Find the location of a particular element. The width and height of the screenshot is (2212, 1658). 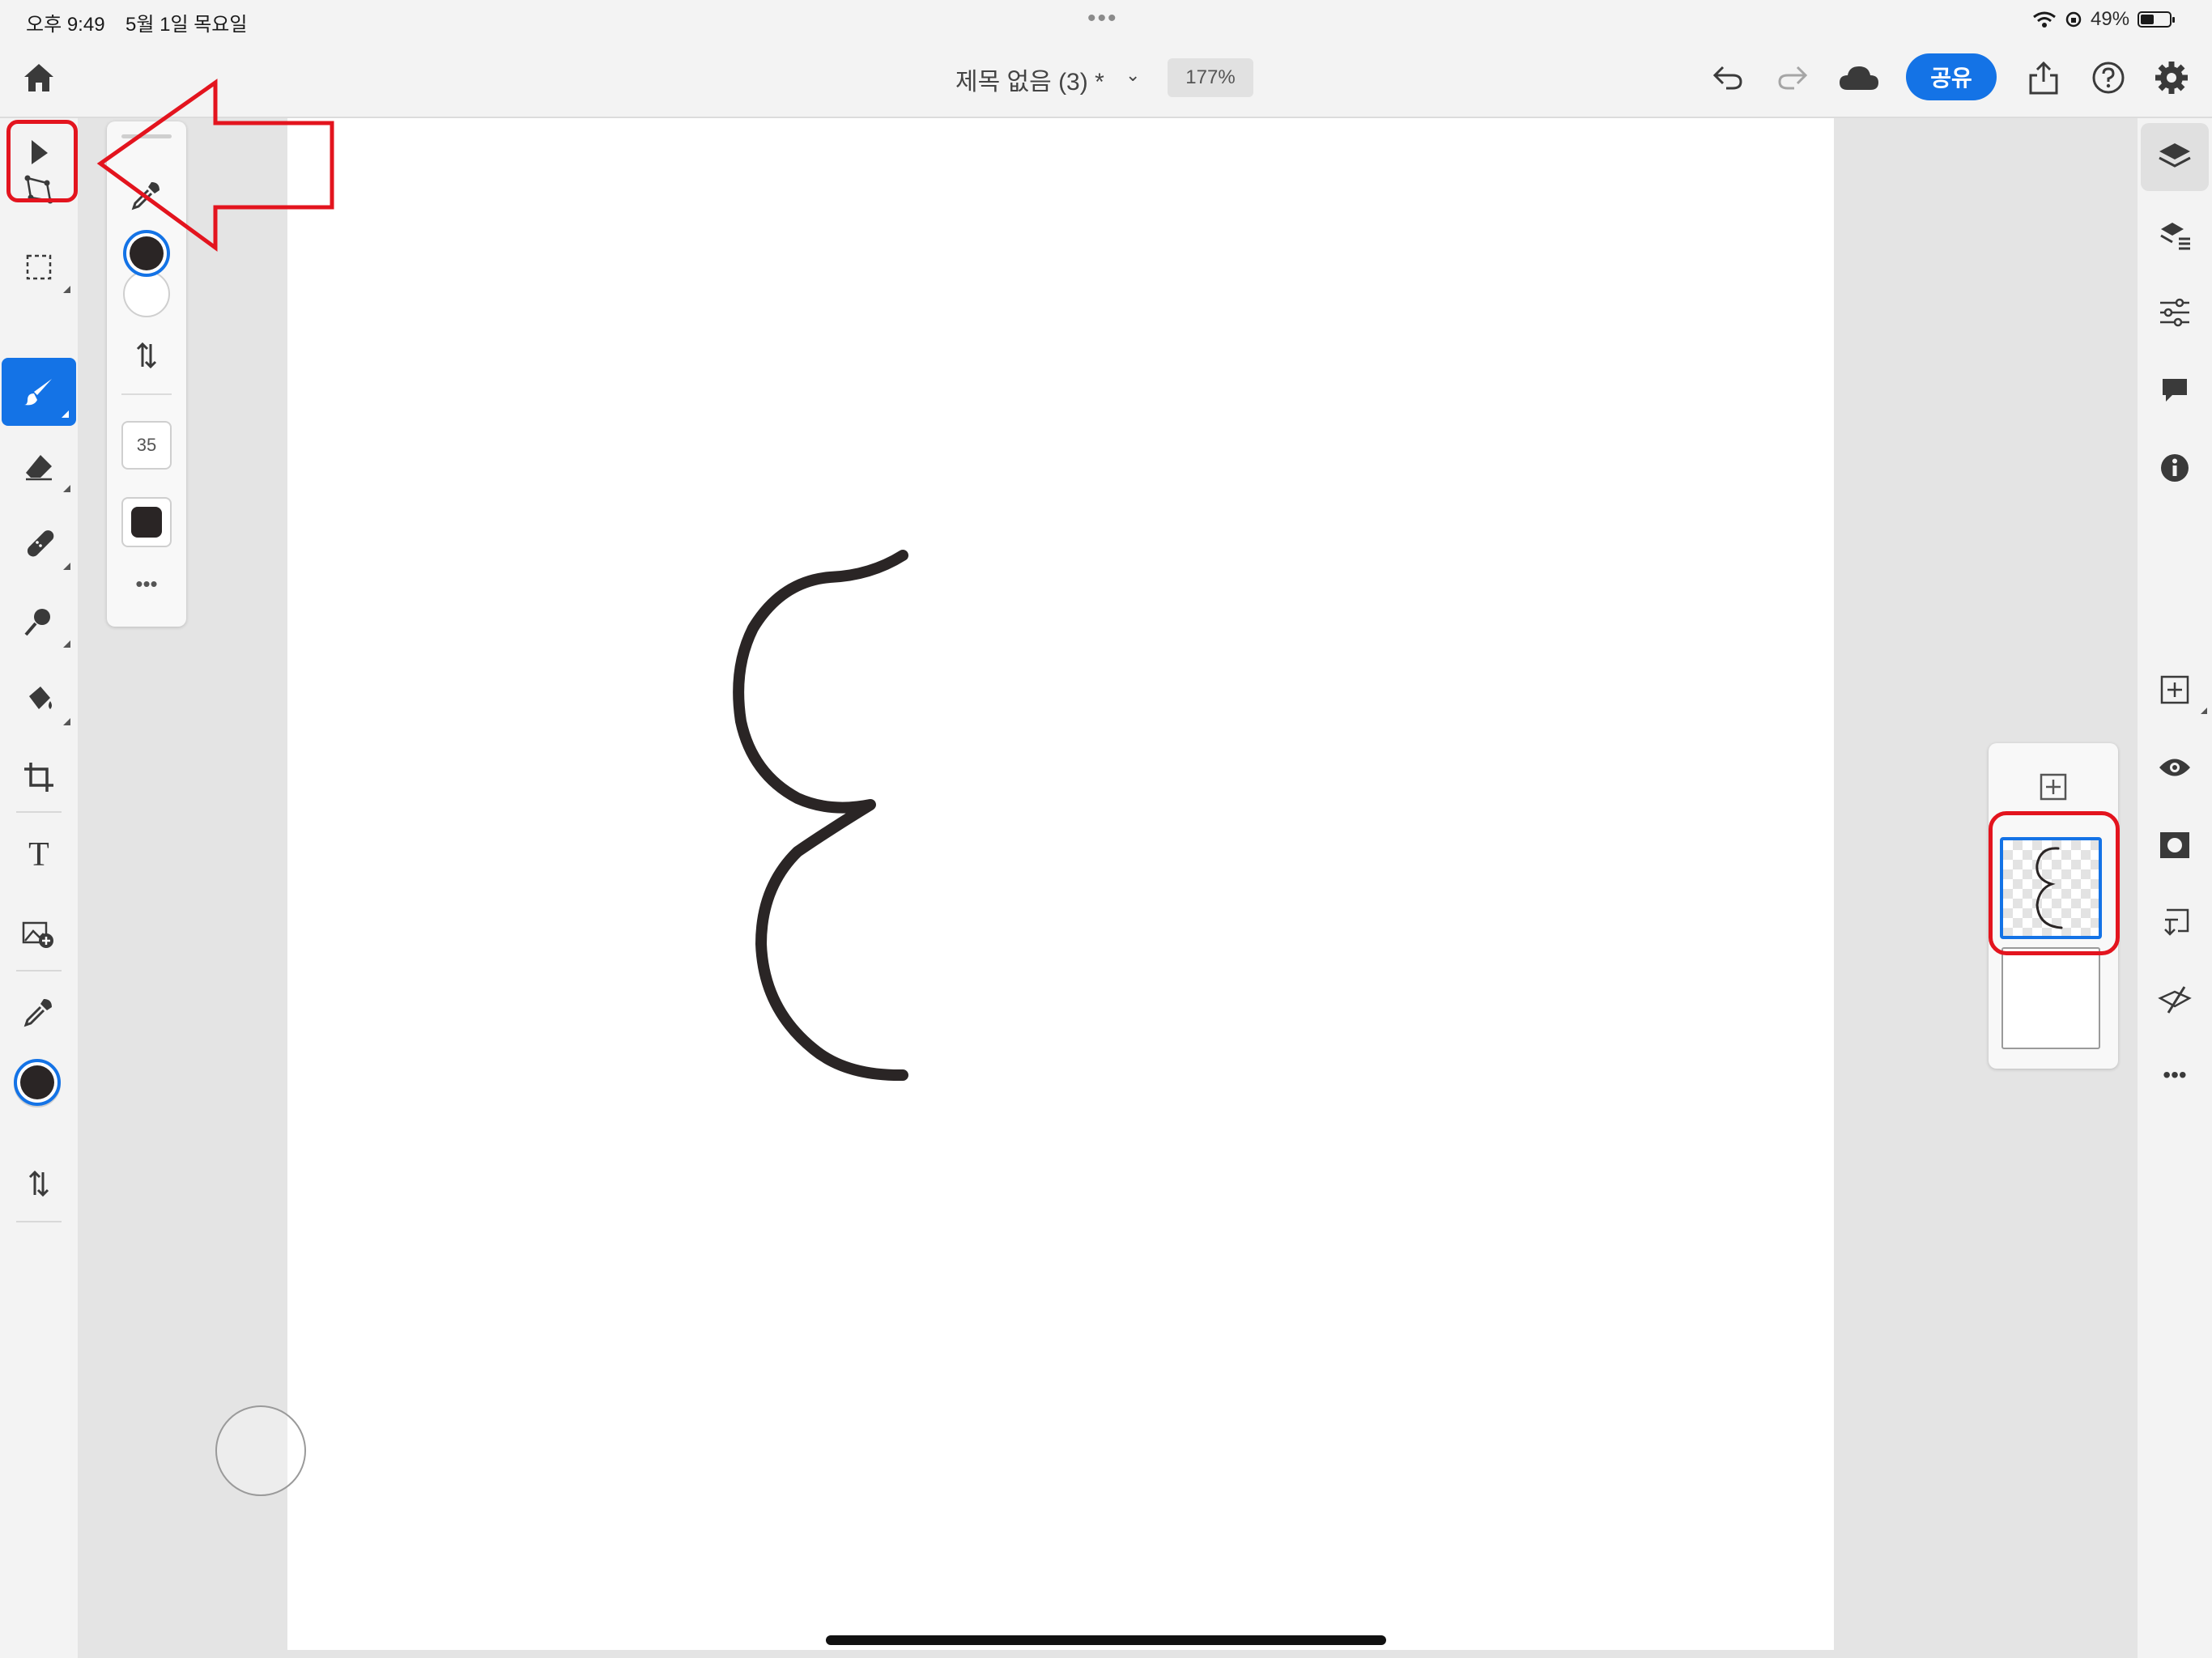

battery-icon is located at coordinates (2157, 19).